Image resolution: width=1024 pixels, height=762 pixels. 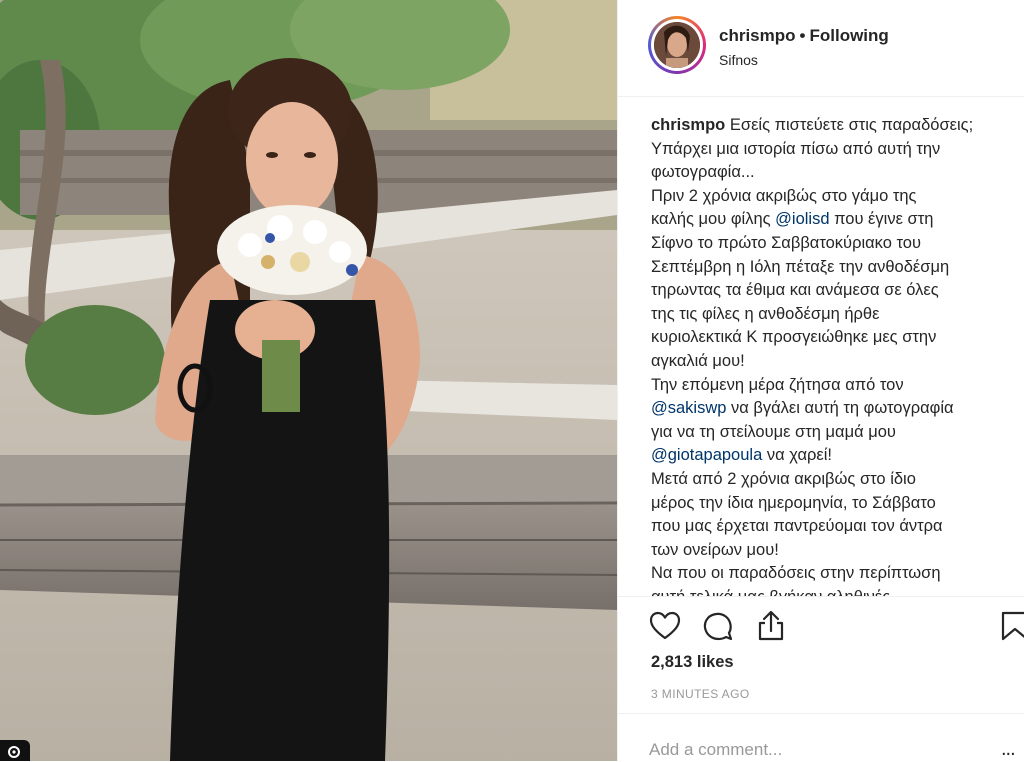 What do you see at coordinates (665, 626) in the screenshot?
I see `heart-icon` at bounding box center [665, 626].